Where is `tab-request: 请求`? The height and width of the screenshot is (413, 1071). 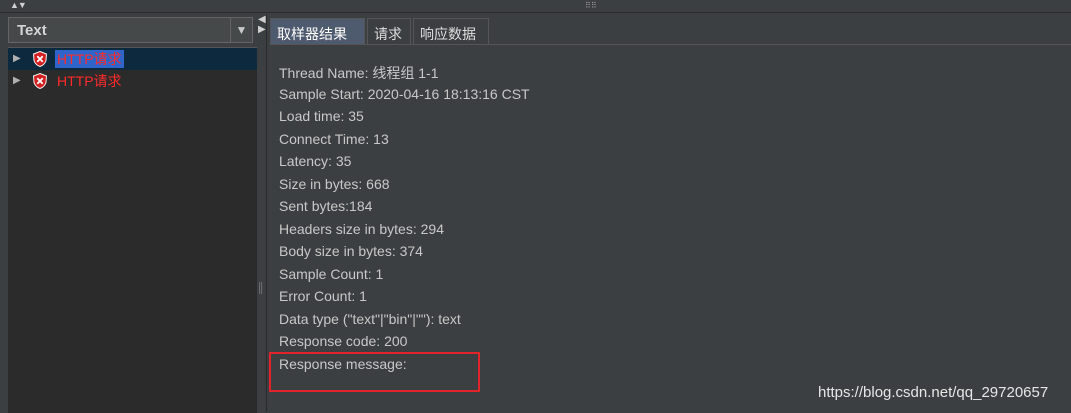
tab-request: 请求 is located at coordinates (389, 31).